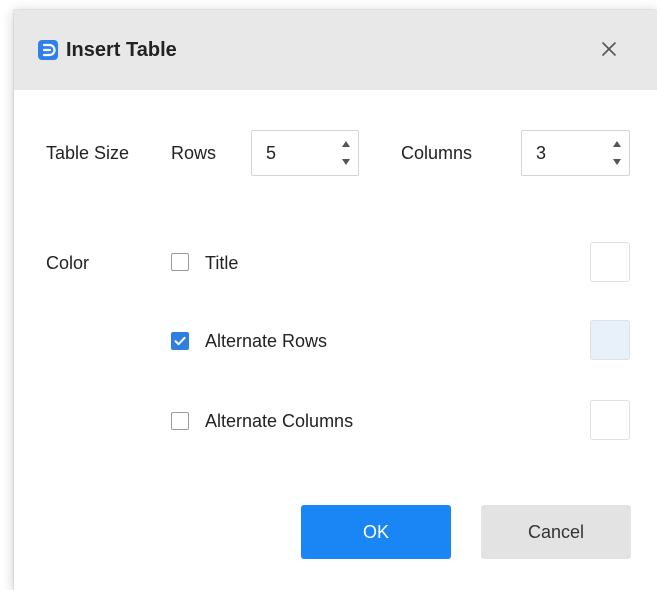  I want to click on ok-button: OK, so click(376, 532).